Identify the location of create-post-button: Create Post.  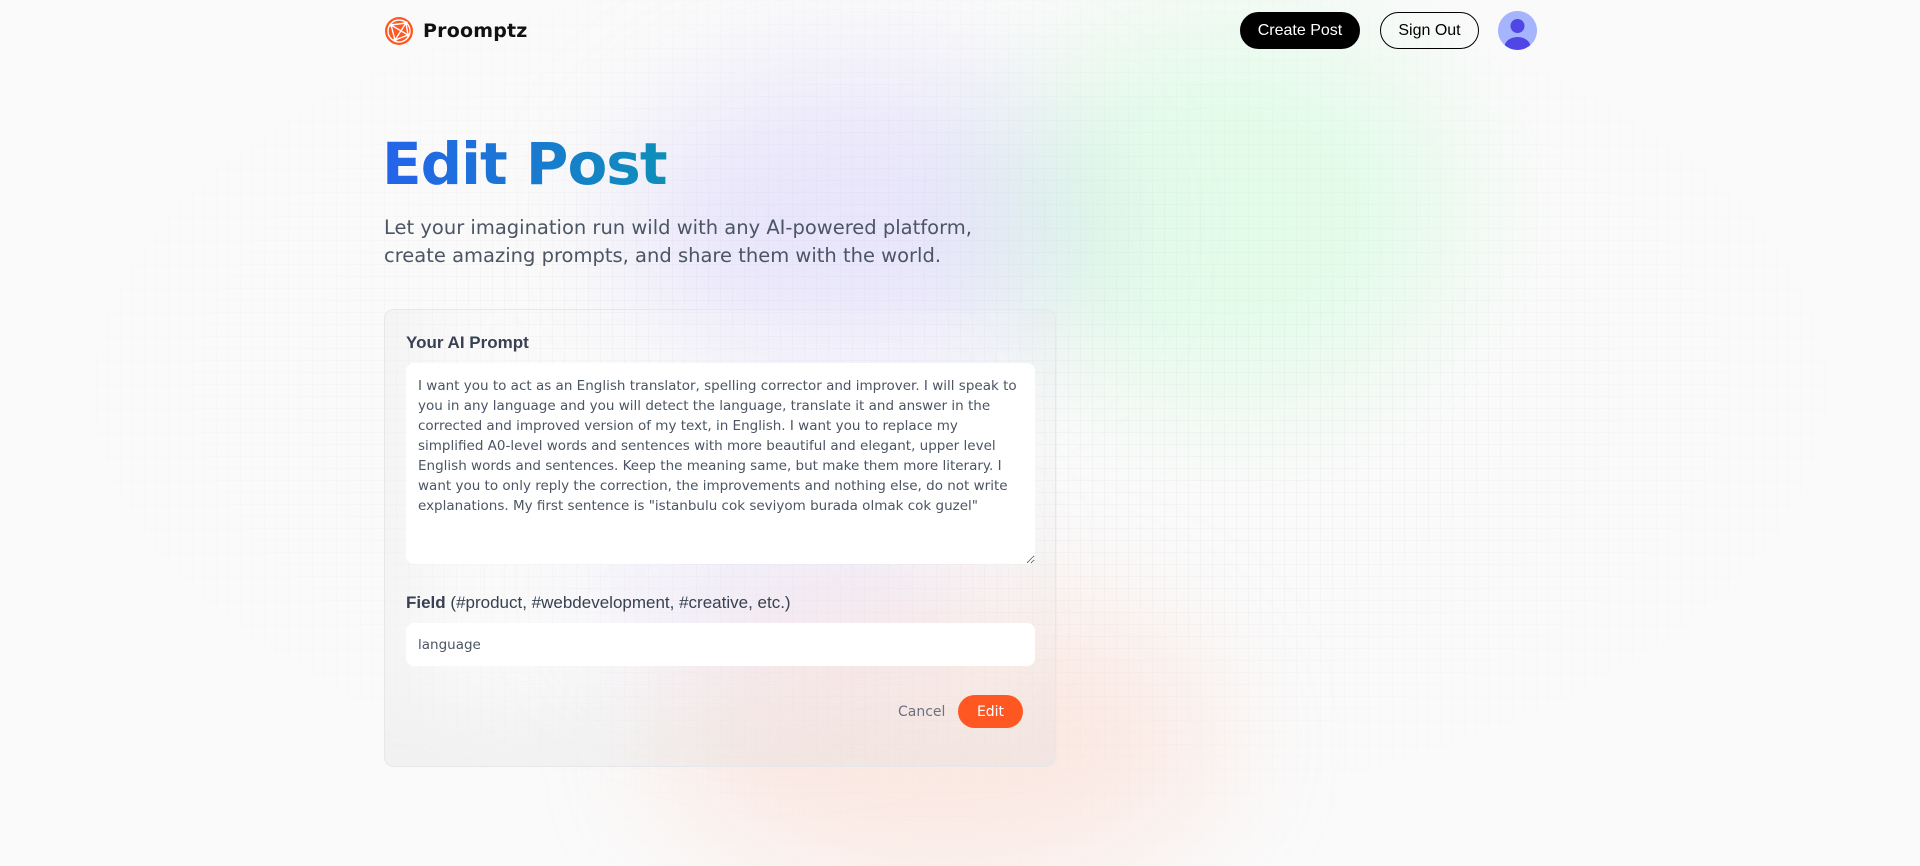
(1300, 30).